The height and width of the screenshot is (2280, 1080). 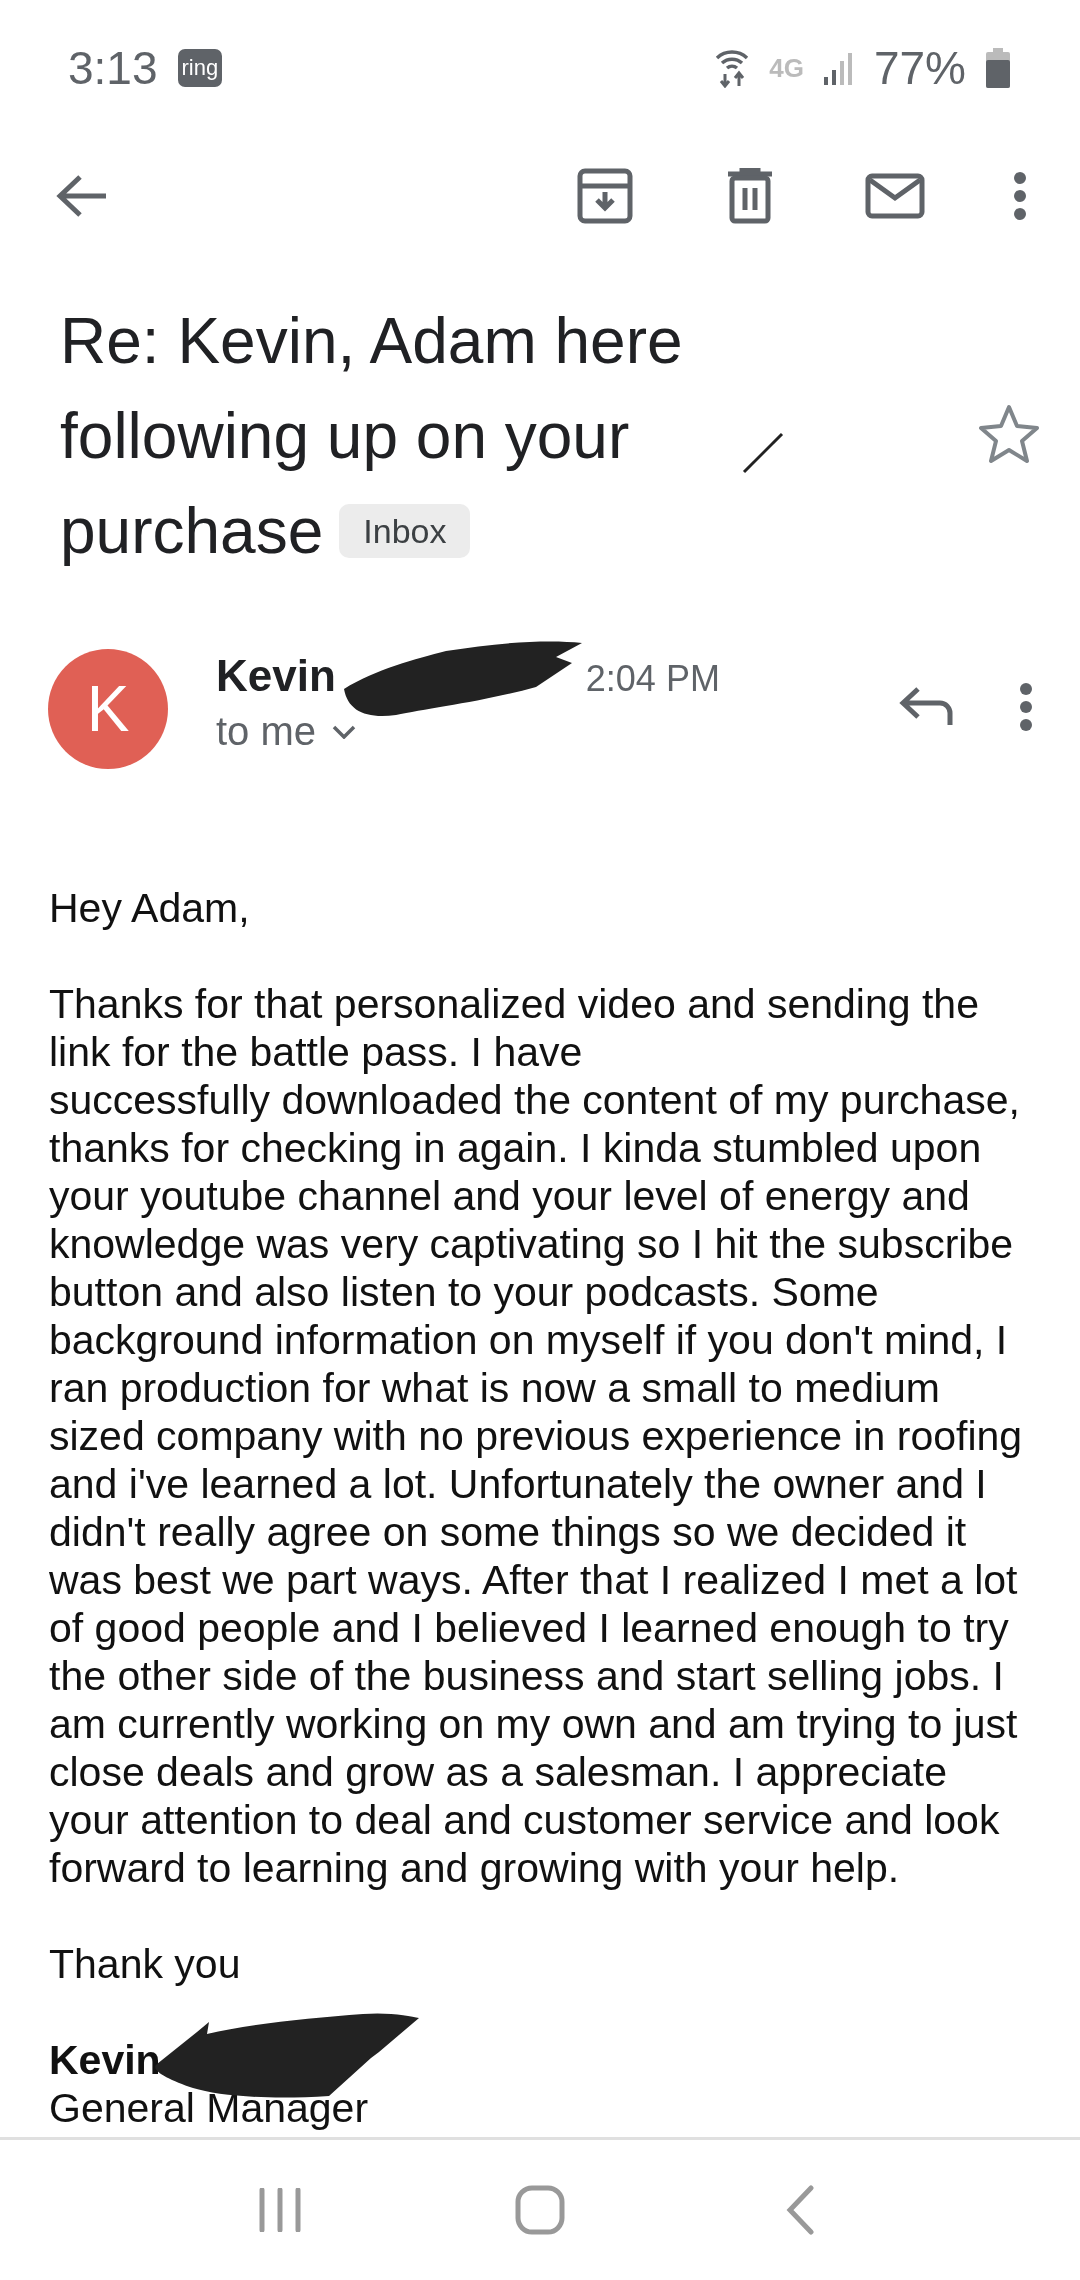 I want to click on notification-app-icon: ring, so click(x=200, y=68).